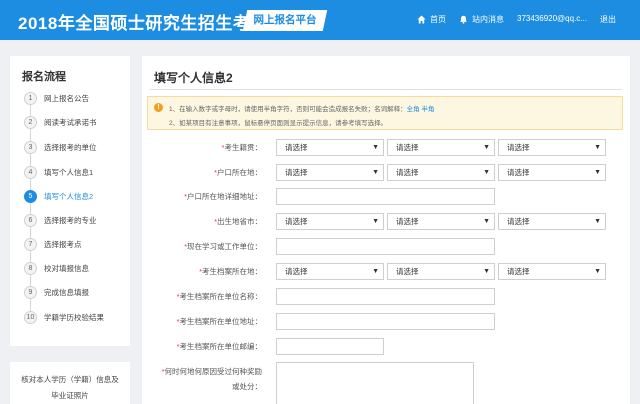  What do you see at coordinates (330, 271) in the screenshot?
I see `archive-province-select: 请选择 ▼` at bounding box center [330, 271].